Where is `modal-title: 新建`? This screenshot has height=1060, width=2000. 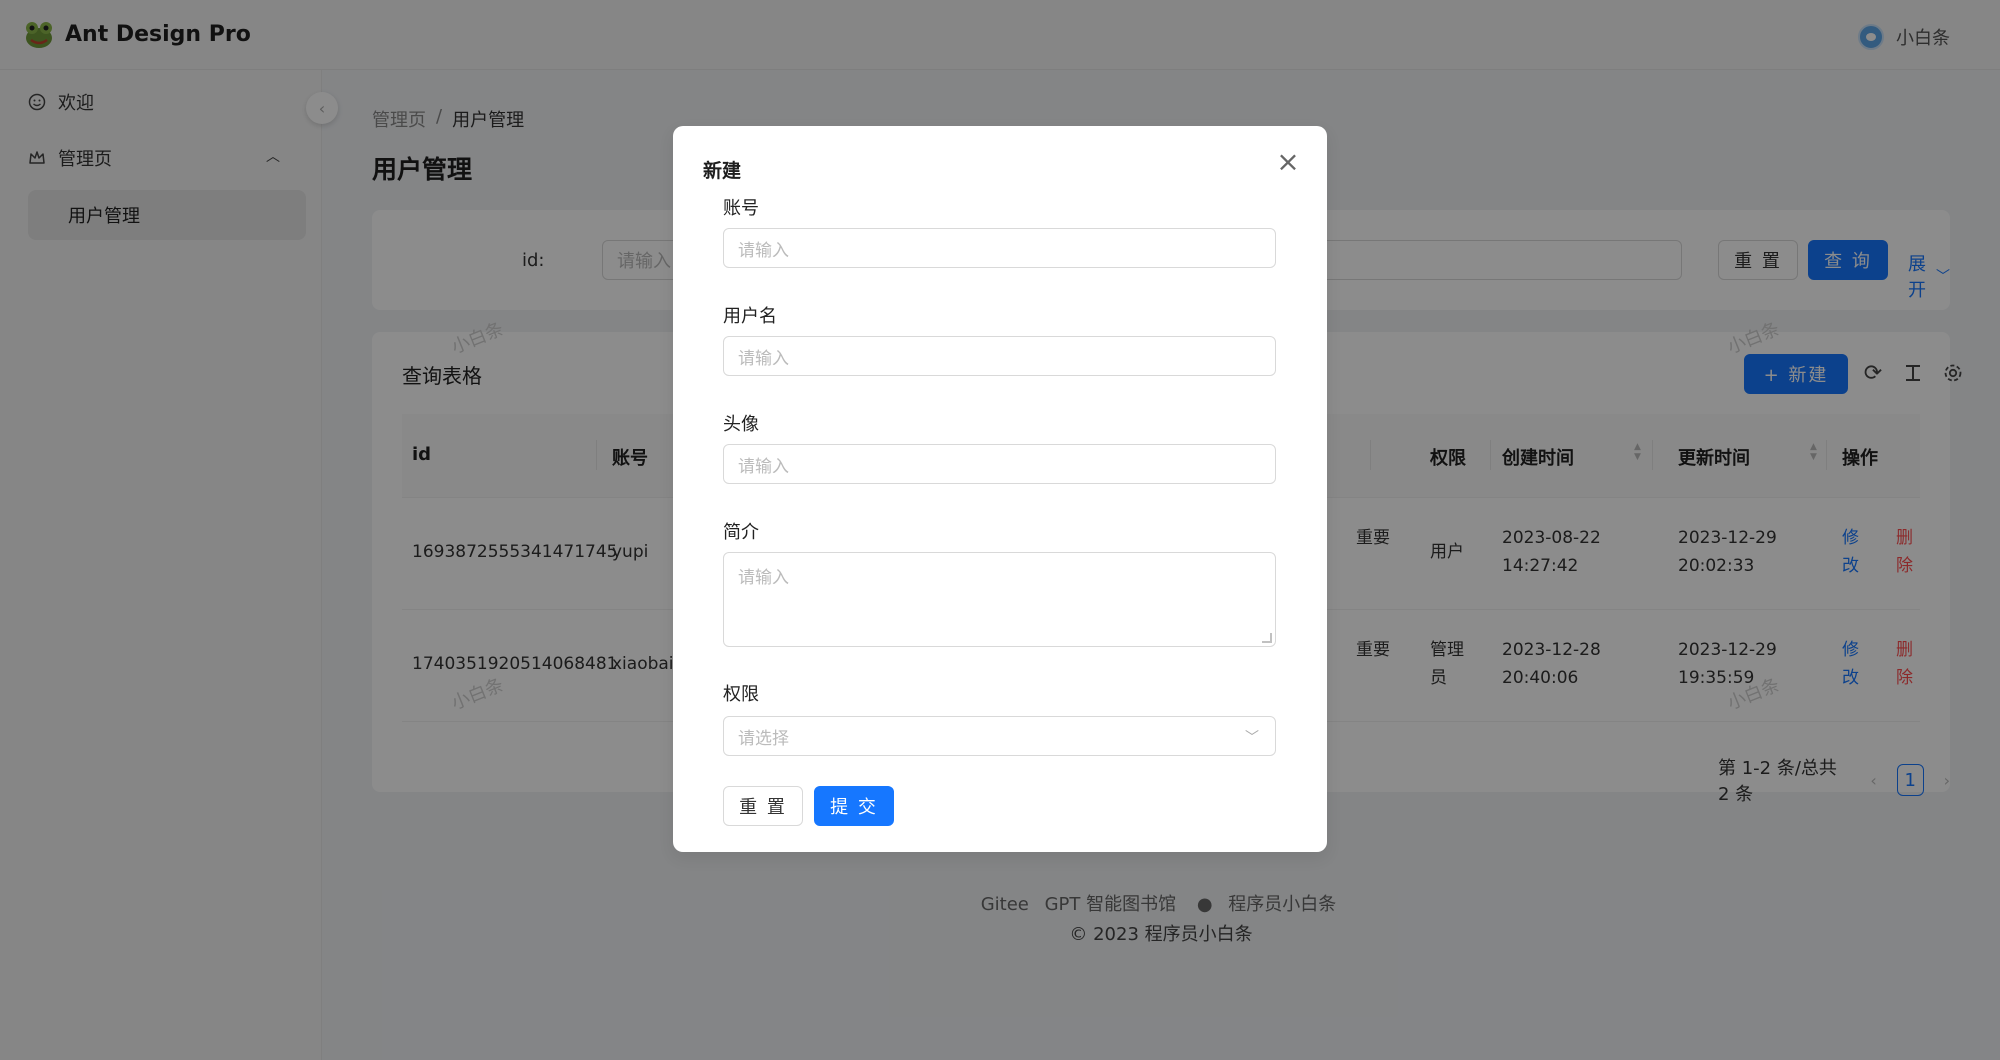 modal-title: 新建 is located at coordinates (722, 171).